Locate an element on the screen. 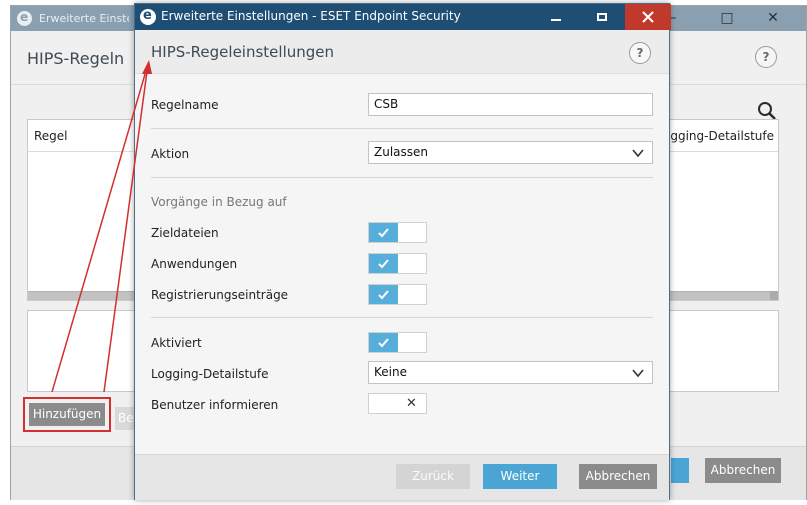 This screenshot has width=807, height=505. background-help-icon: ? is located at coordinates (766, 57).